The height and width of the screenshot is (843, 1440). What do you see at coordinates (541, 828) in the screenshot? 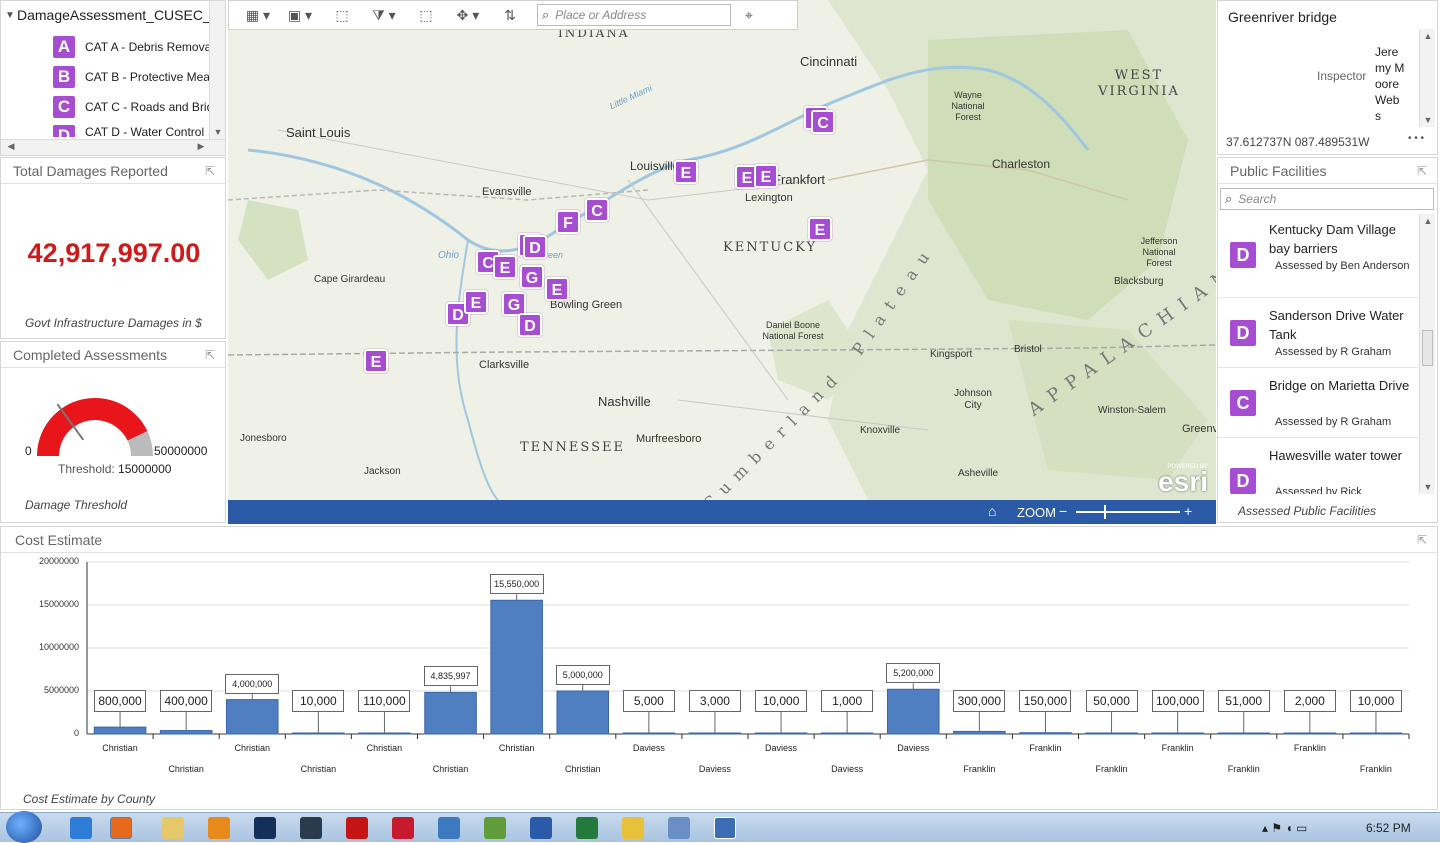
I see `word-icon` at bounding box center [541, 828].